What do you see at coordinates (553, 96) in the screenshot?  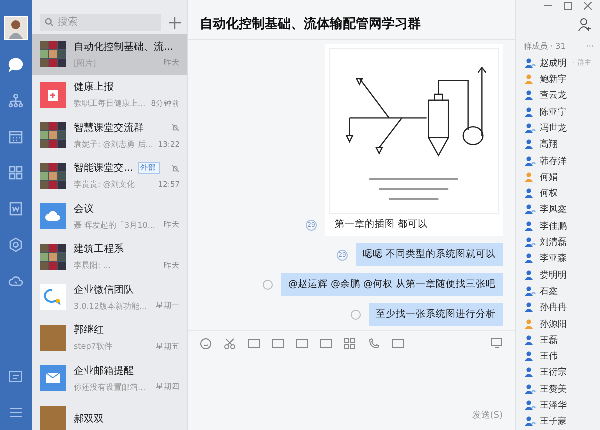 I see `member-name: 查云龙` at bounding box center [553, 96].